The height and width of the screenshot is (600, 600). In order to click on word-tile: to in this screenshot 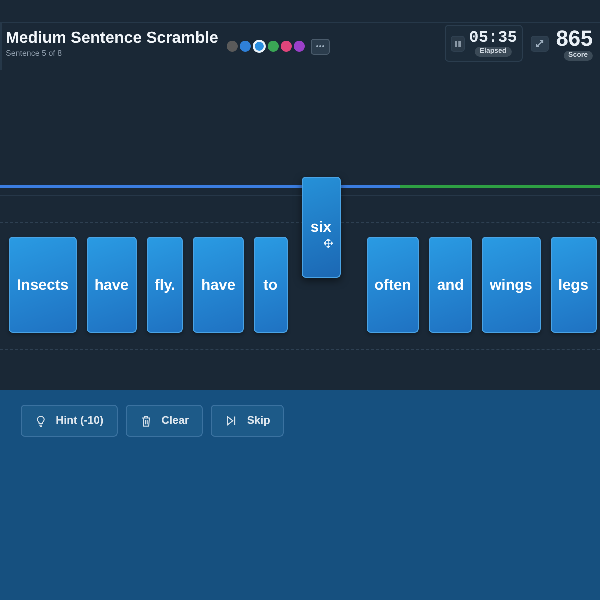, I will do `click(271, 285)`.